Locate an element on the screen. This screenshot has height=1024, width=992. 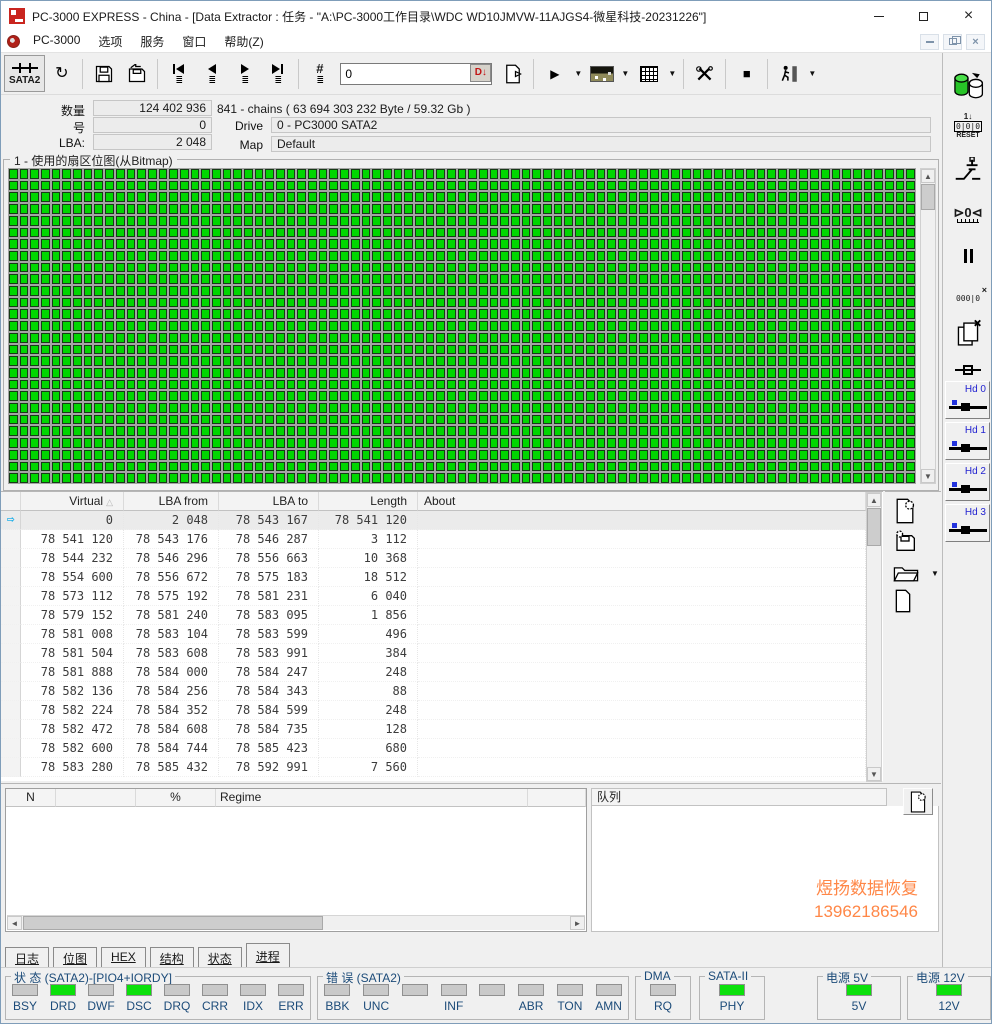
column-header-about: About is located at coordinates (642, 501).